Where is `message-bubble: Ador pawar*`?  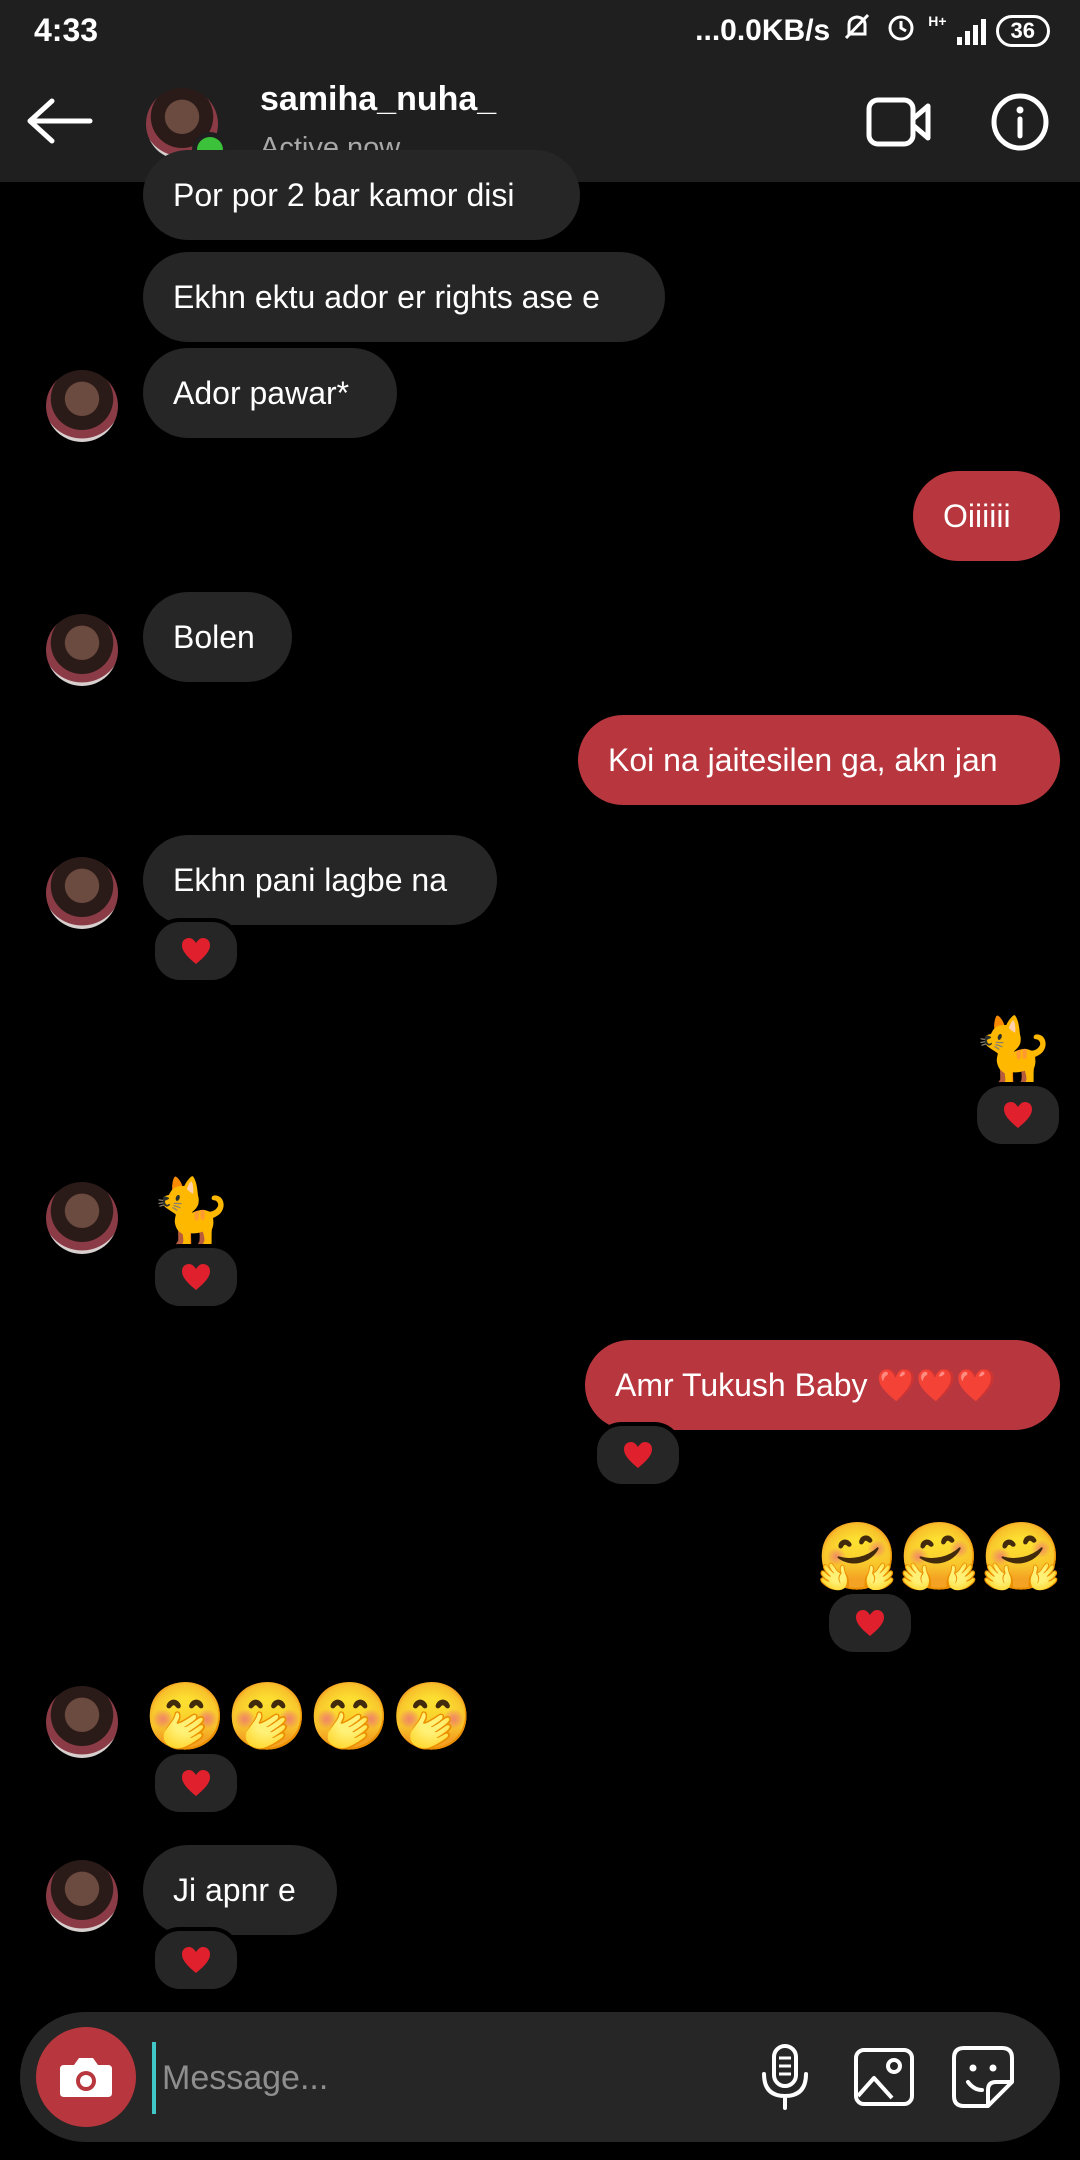 message-bubble: Ador pawar* is located at coordinates (270, 393).